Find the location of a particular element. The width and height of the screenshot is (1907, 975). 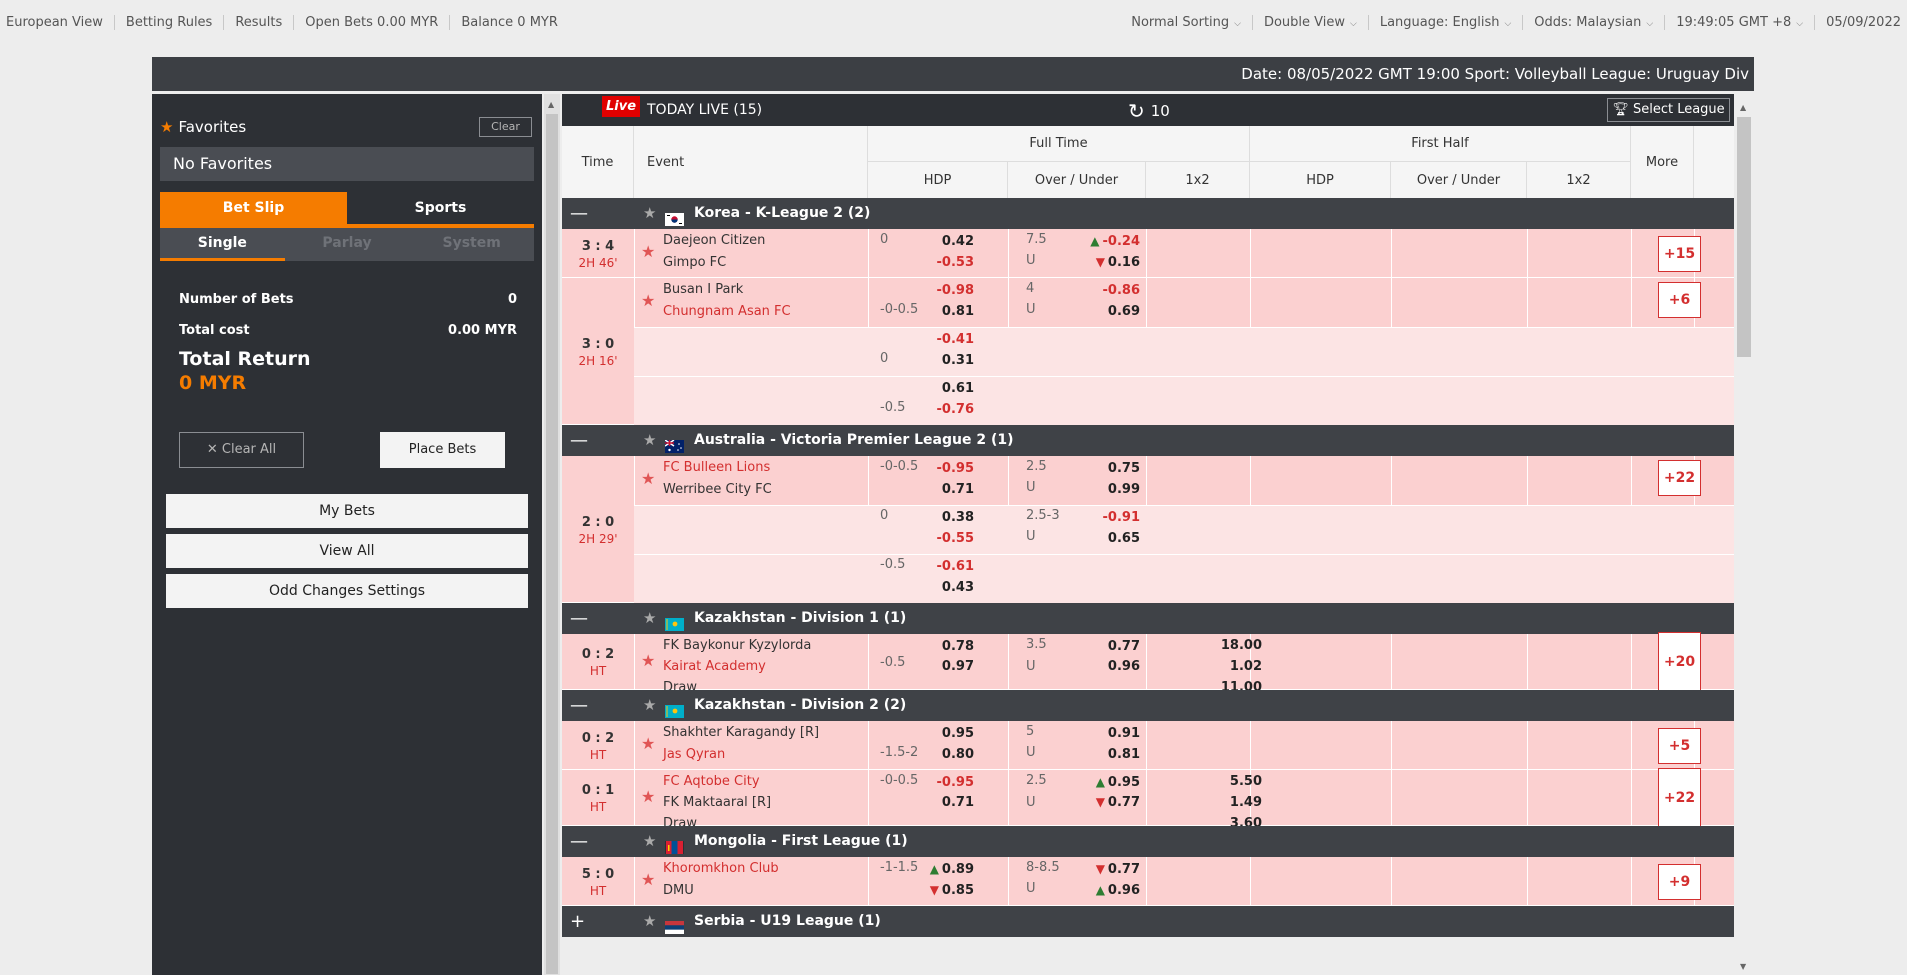

more-markets-button: +15 is located at coordinates (1679, 253).